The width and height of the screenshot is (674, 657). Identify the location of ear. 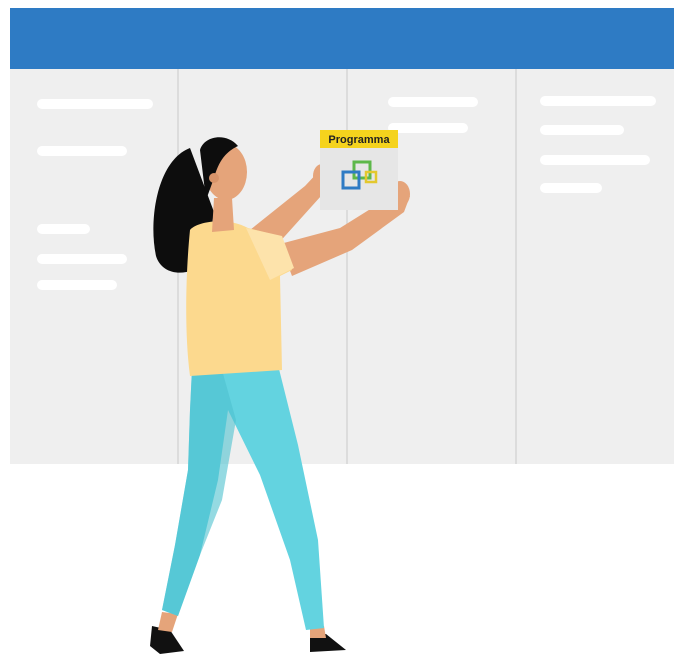
(214, 178).